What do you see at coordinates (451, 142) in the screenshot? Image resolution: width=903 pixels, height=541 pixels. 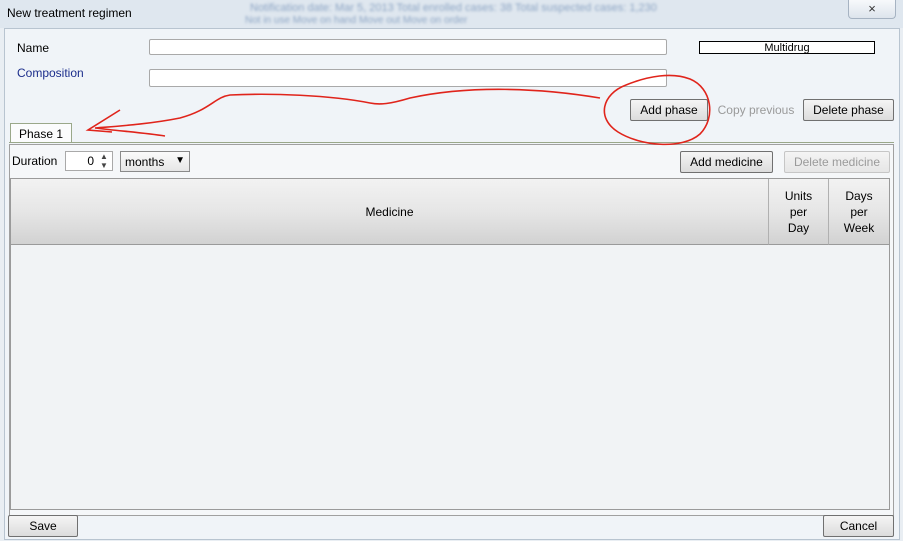 I see `tab-strip-divider` at bounding box center [451, 142].